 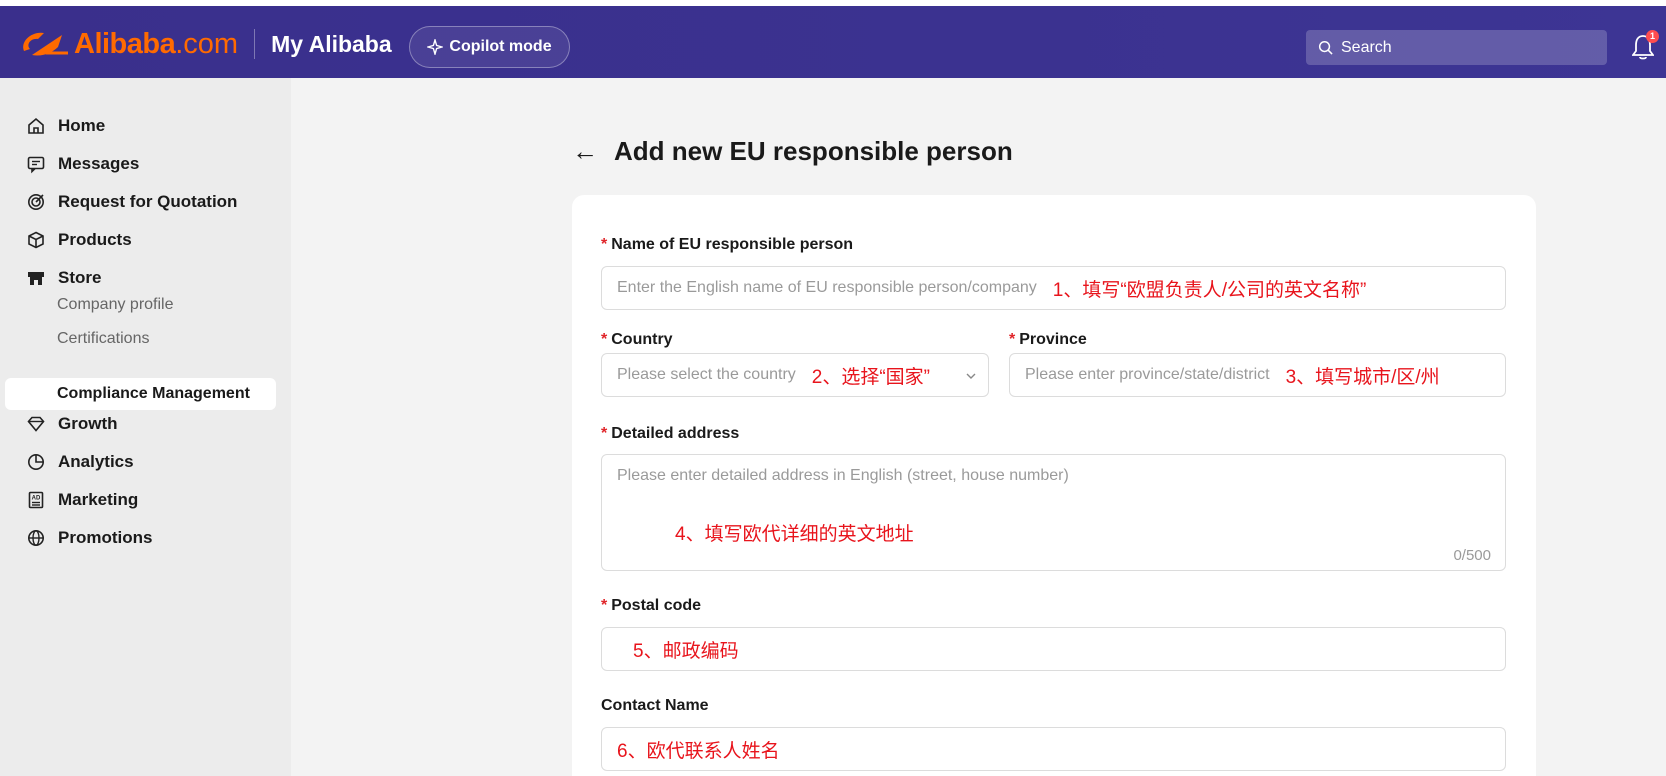 I want to click on sidebar-item-growth: Growth, so click(x=72, y=424).